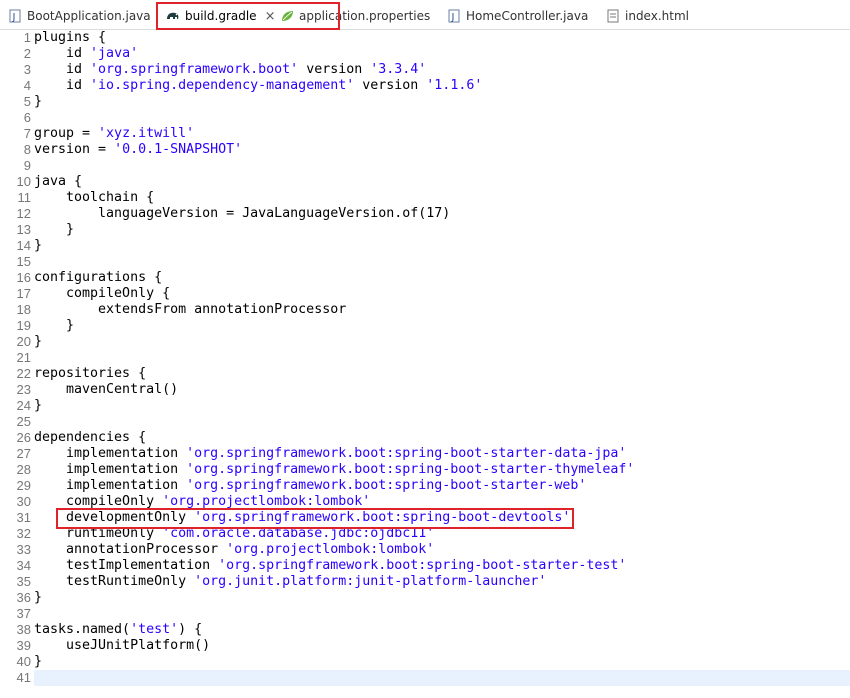  Describe the element at coordinates (114, 517) in the screenshot. I see `code-token: developmentOnly` at that location.